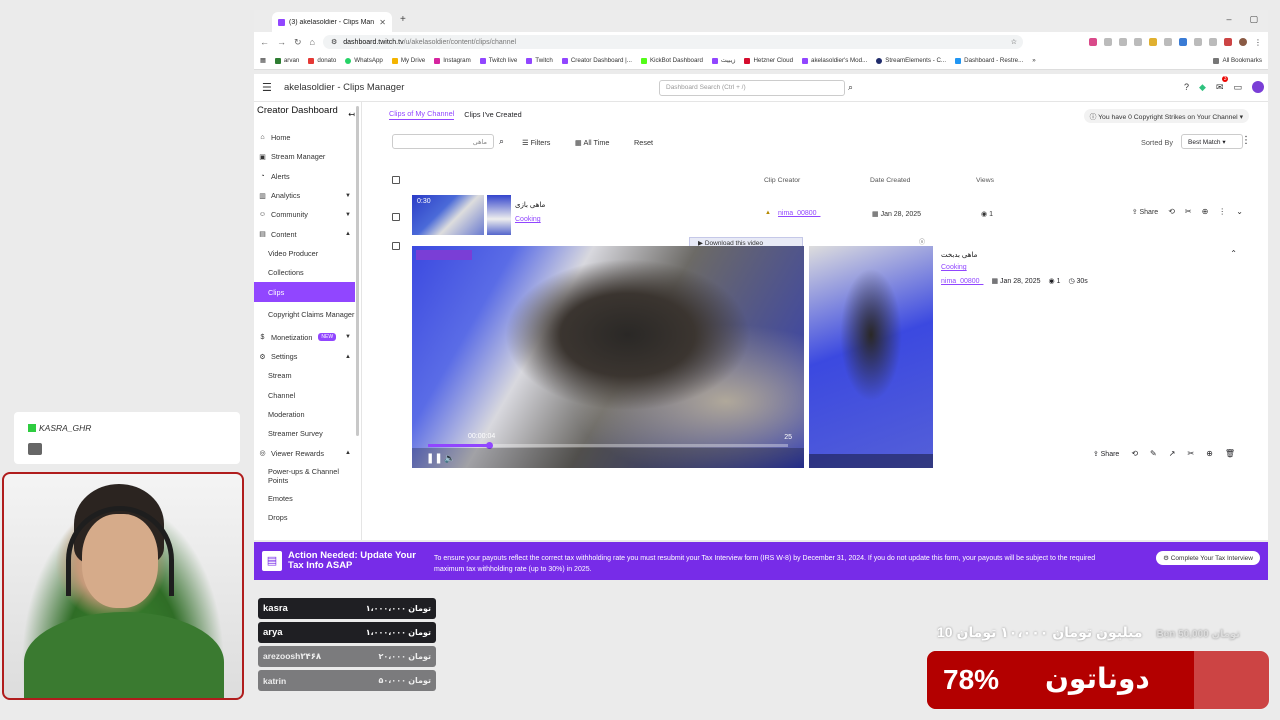 This screenshot has height=720, width=1280. Describe the element at coordinates (307, 476) in the screenshot. I see `sidebar-item-power-ups: Power-ups & Channel Points` at that location.